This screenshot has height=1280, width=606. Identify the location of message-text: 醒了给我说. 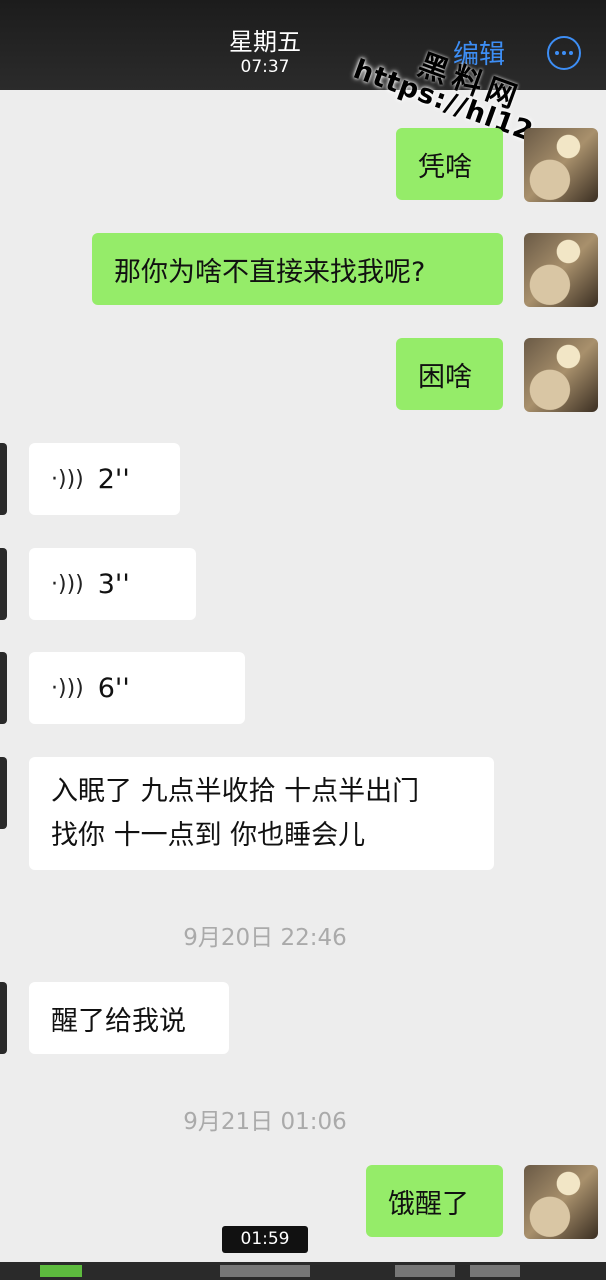
(118, 1021).